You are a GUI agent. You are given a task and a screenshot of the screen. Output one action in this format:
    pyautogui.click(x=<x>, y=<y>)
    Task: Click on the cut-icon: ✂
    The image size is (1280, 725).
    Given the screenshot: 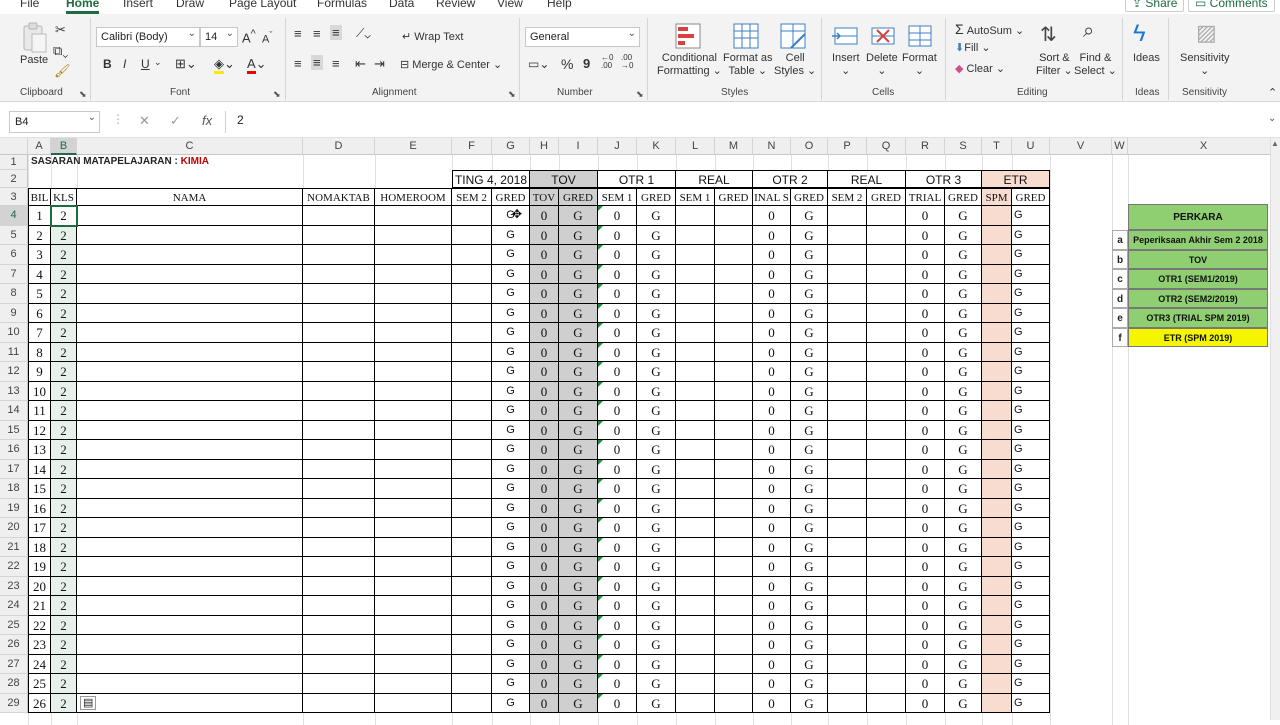 What is the action you would take?
    pyautogui.click(x=60, y=30)
    